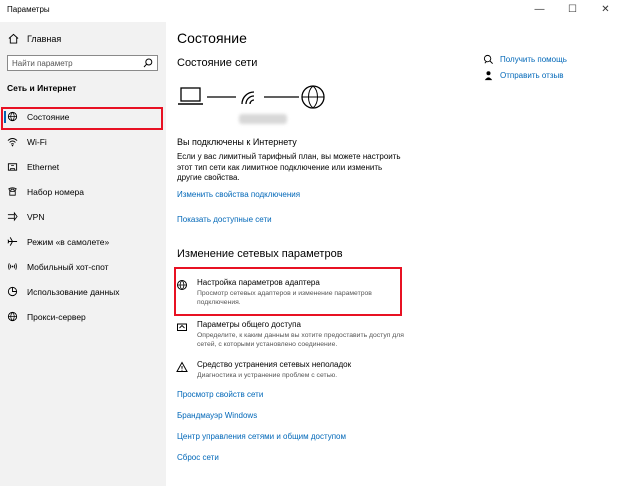 This screenshot has height=486, width=622. What do you see at coordinates (55, 191) in the screenshot?
I see `sidebar-item-label: Набор номера` at bounding box center [55, 191].